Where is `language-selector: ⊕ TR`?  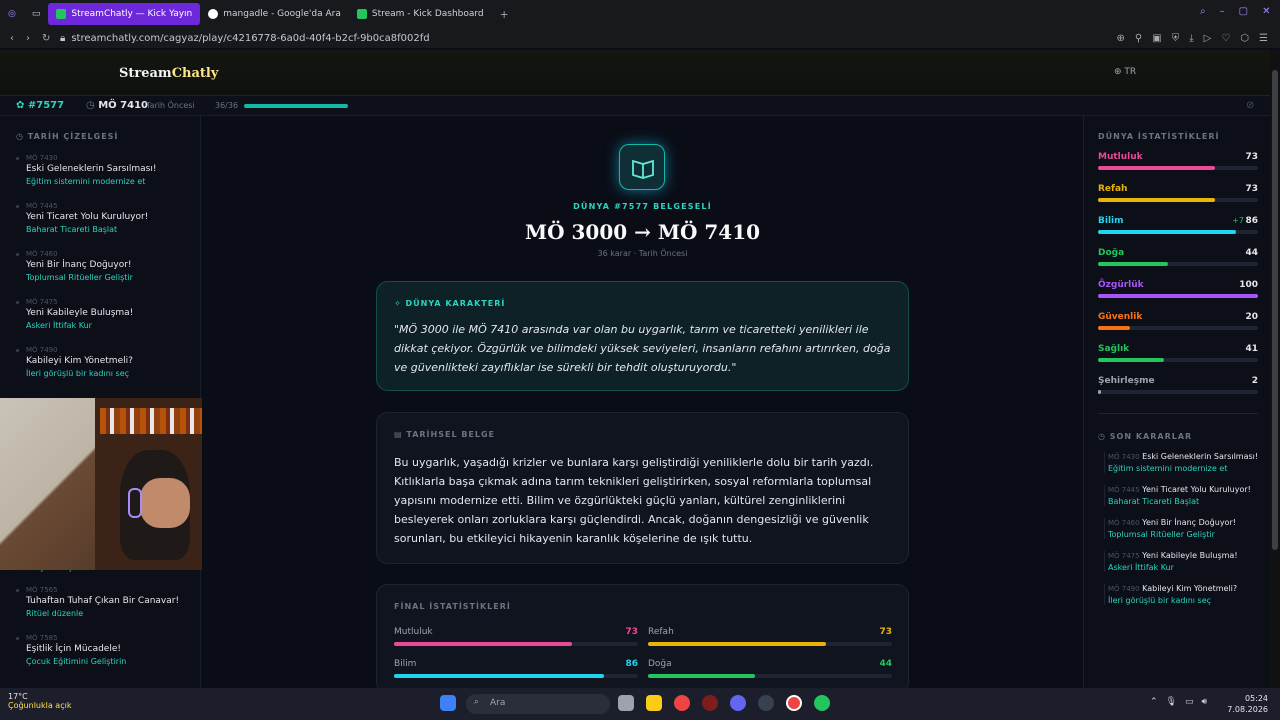 language-selector: ⊕ TR is located at coordinates (1125, 72).